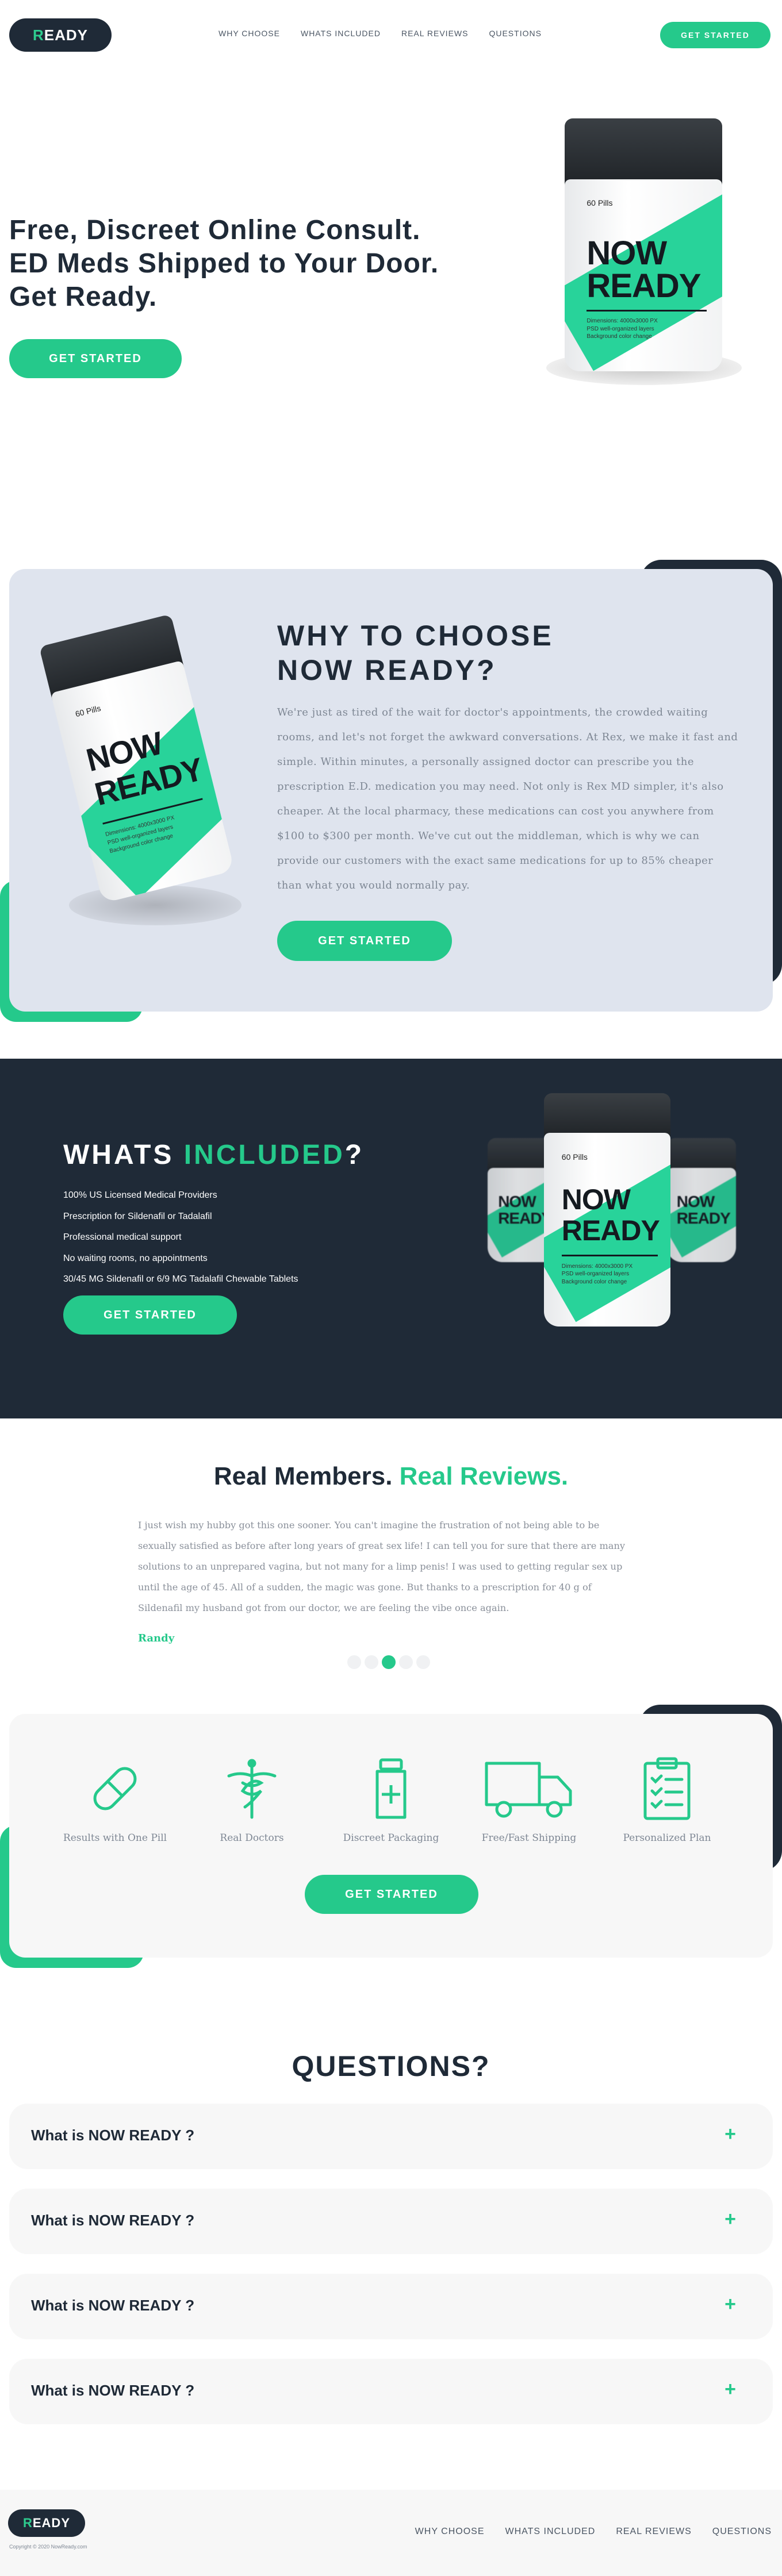 This screenshot has height=2576, width=782. I want to click on feature-label: Results with One Pill, so click(115, 1838).